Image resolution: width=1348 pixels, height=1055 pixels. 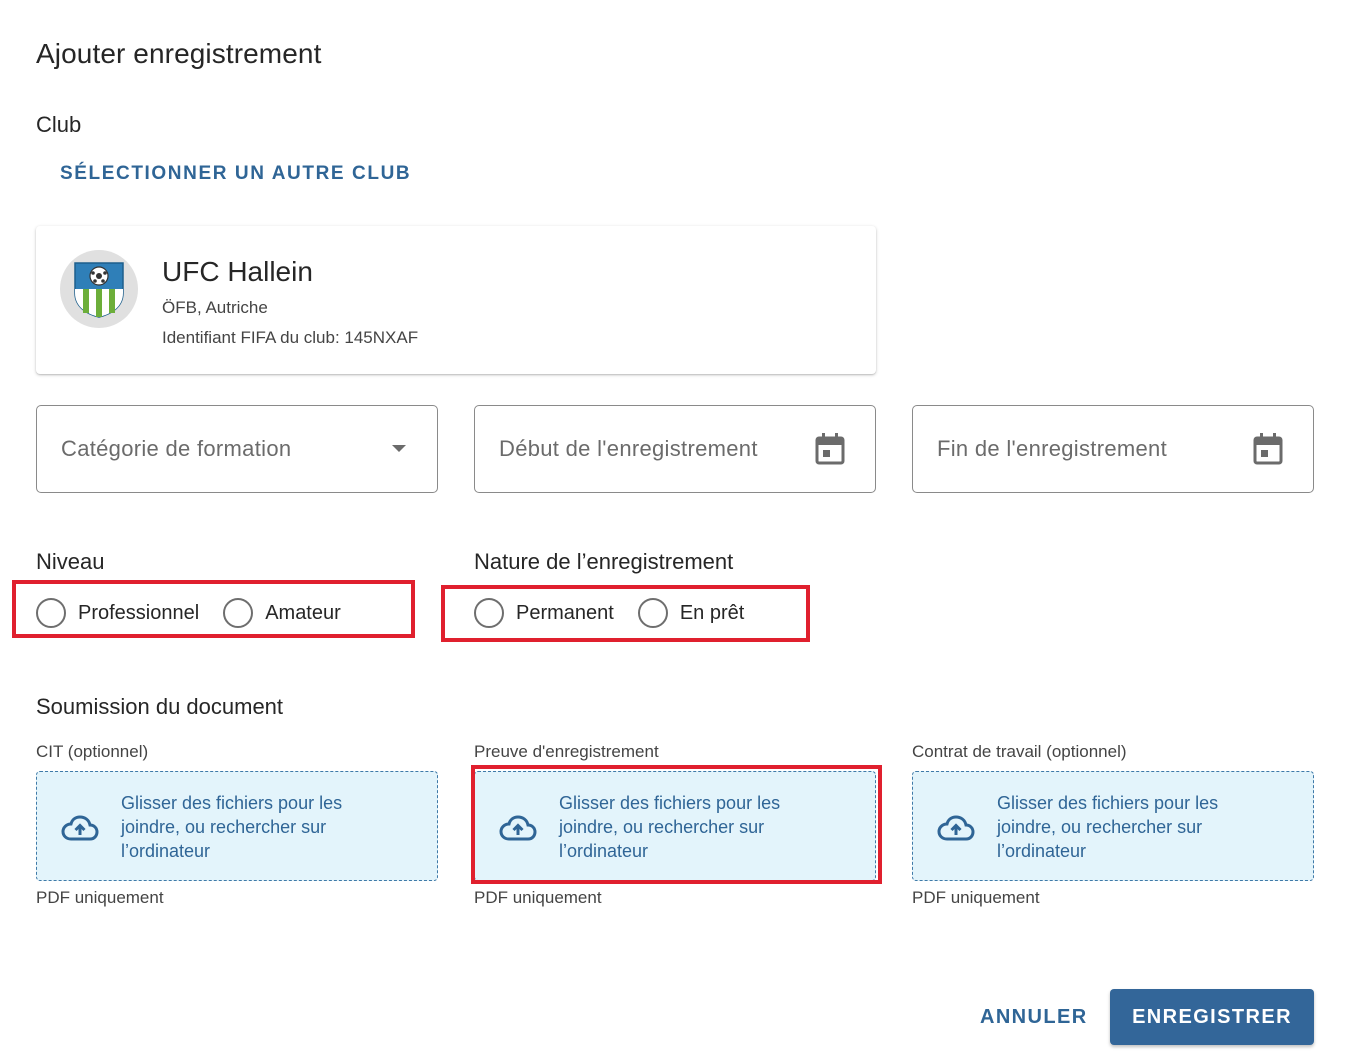 What do you see at coordinates (604, 561) in the screenshot?
I see `nature-label: Nature de l’enregistrement` at bounding box center [604, 561].